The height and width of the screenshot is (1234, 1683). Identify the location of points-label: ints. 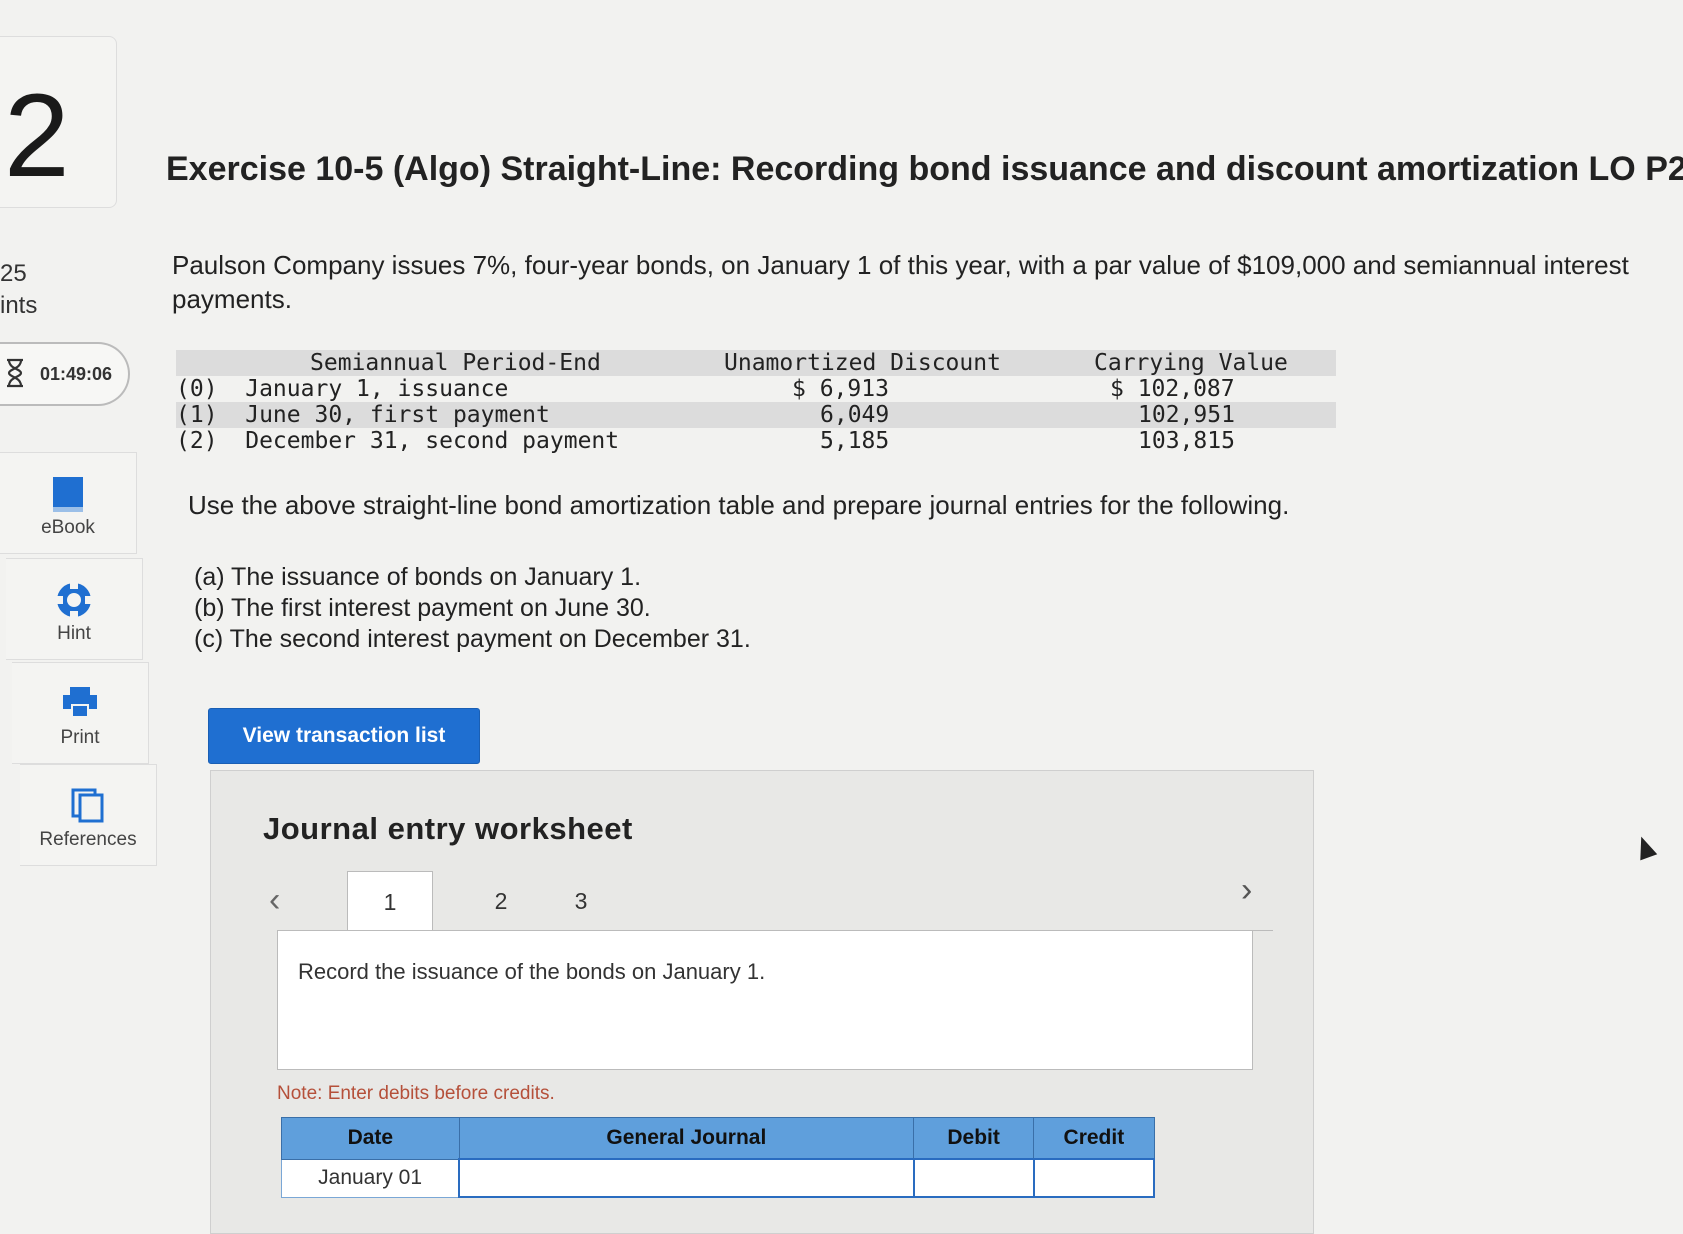
(19, 305).